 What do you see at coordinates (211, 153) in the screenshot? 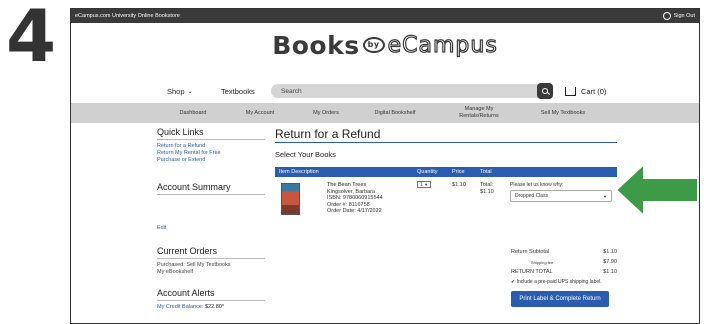
I see `quick-link-return-rental: Return My Rental for Free` at bounding box center [211, 153].